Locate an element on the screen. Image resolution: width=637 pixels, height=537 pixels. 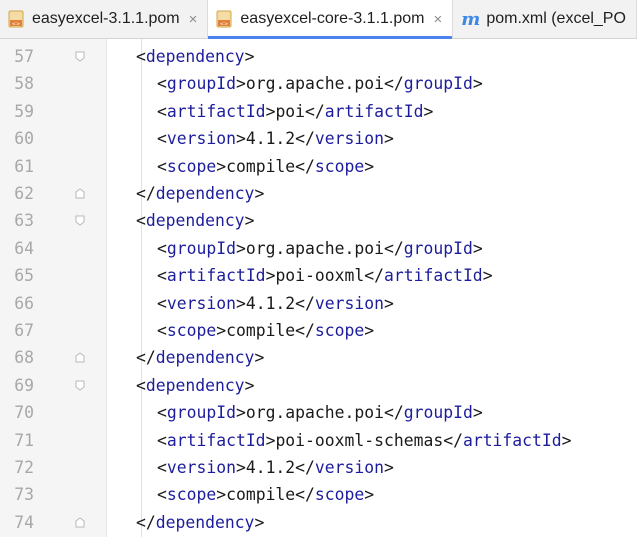
code-line: 58 <groupId>org.apache.poi</groupId> is located at coordinates (318, 83).